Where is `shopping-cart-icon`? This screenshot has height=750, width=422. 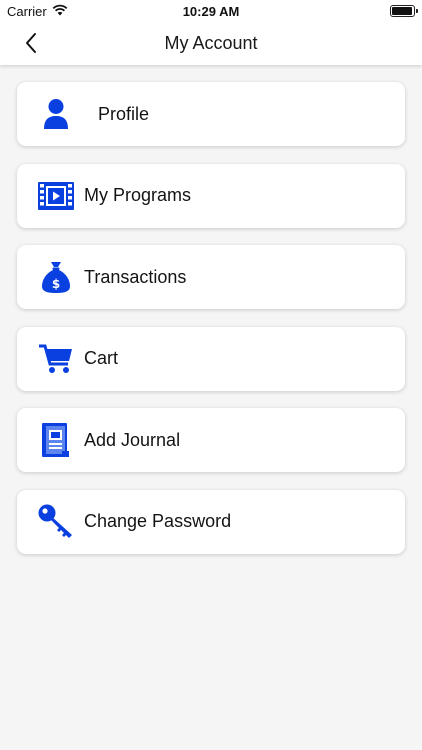 shopping-cart-icon is located at coordinates (56, 359).